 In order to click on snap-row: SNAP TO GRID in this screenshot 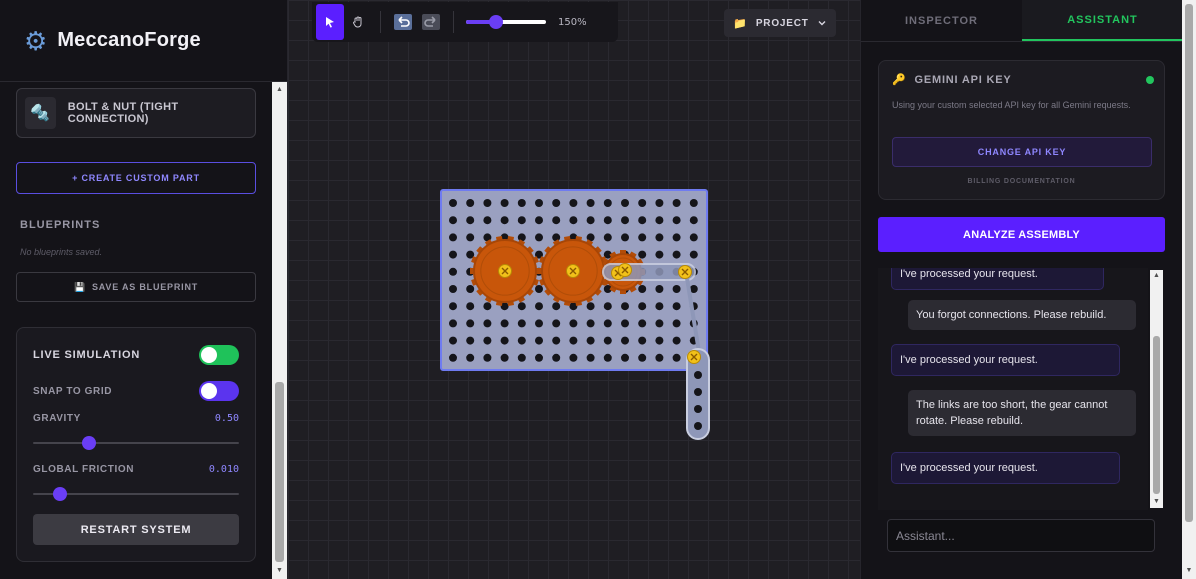, I will do `click(136, 391)`.